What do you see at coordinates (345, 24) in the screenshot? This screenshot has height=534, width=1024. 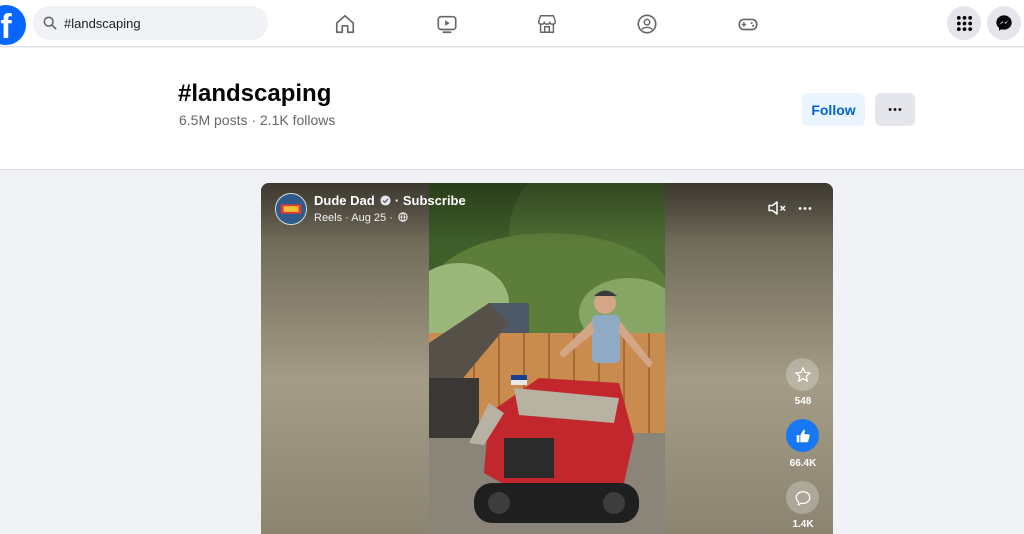 I see `home-icon` at bounding box center [345, 24].